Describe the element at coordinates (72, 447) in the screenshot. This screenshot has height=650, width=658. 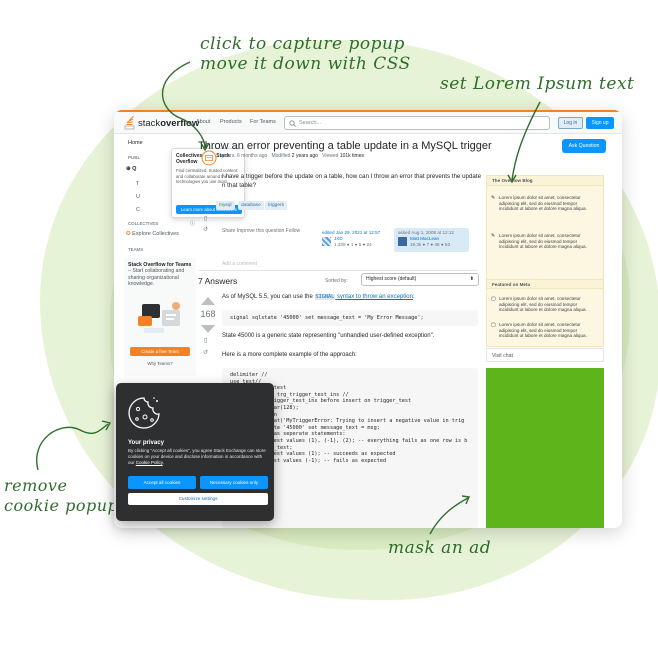
I see `arrow-cookie` at that location.